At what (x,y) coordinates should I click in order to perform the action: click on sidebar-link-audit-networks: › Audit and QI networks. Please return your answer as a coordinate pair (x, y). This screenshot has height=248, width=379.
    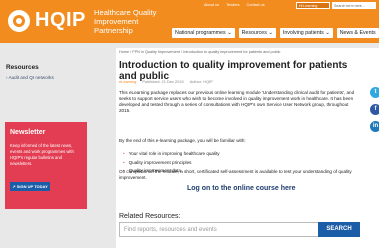
    Looking at the image, I should click on (30, 77).